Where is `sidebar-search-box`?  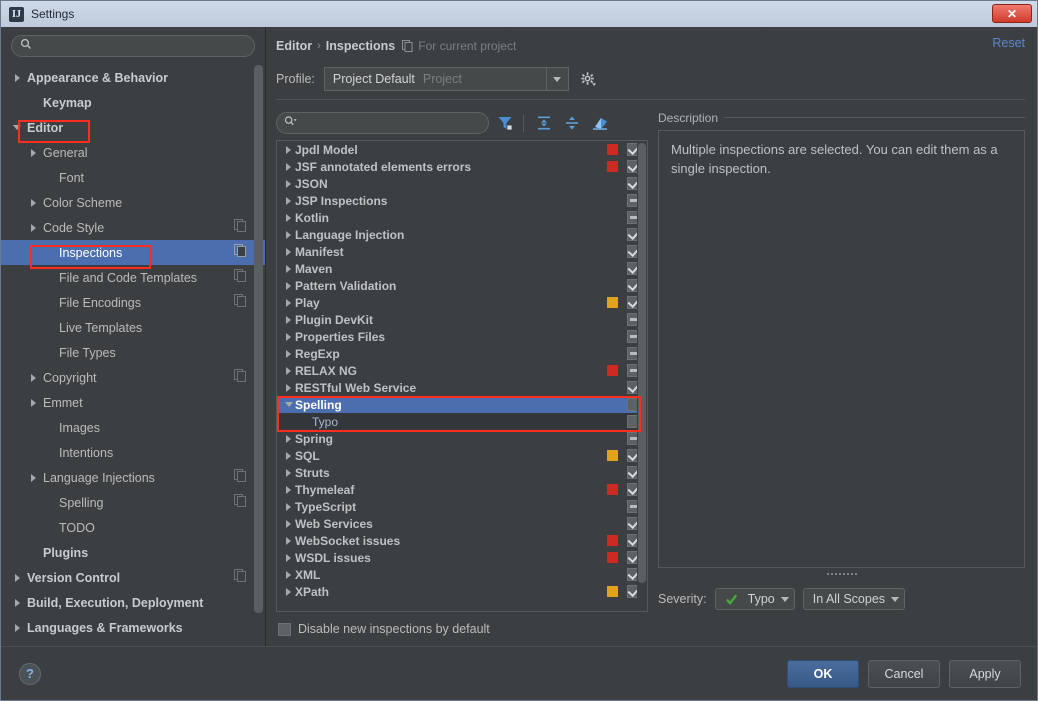 sidebar-search-box is located at coordinates (133, 46).